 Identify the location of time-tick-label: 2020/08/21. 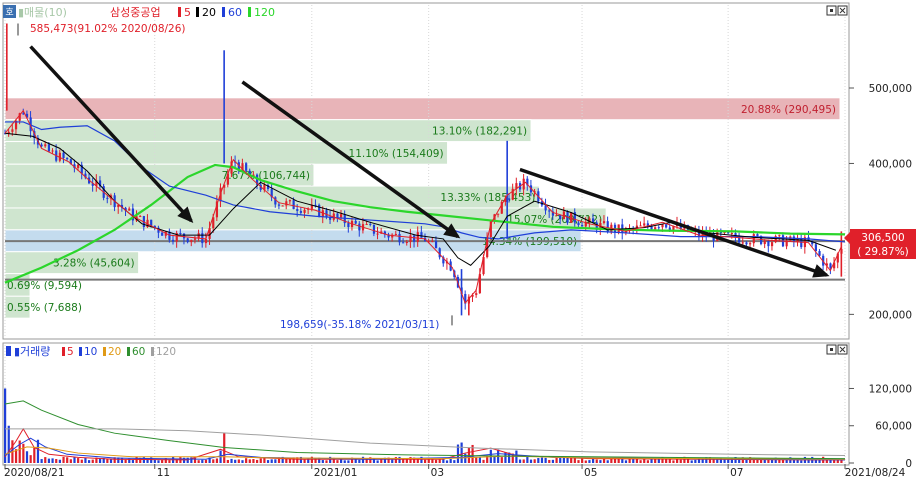
(34, 473).